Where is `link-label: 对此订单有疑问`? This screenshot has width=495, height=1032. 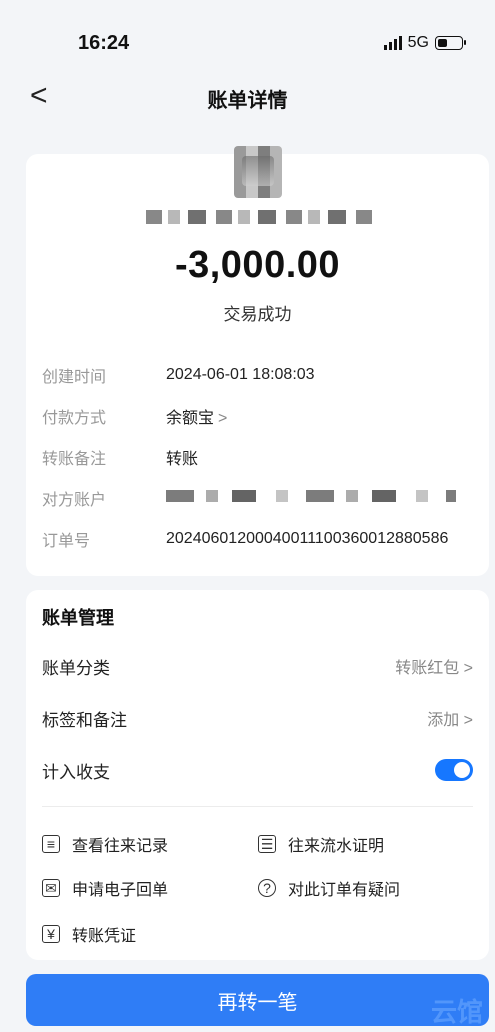 link-label: 对此订单有疑问 is located at coordinates (344, 890).